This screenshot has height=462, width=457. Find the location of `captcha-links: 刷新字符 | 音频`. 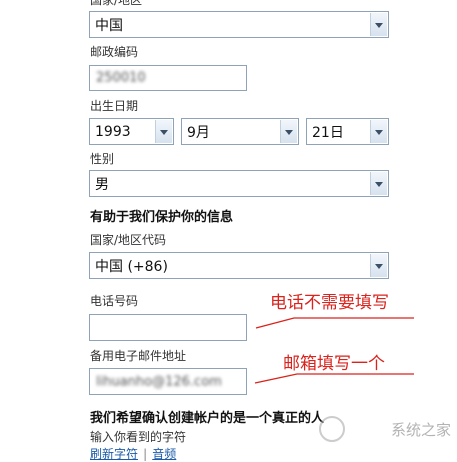

captcha-links: 刷新字符 | 音频 is located at coordinates (133, 452).